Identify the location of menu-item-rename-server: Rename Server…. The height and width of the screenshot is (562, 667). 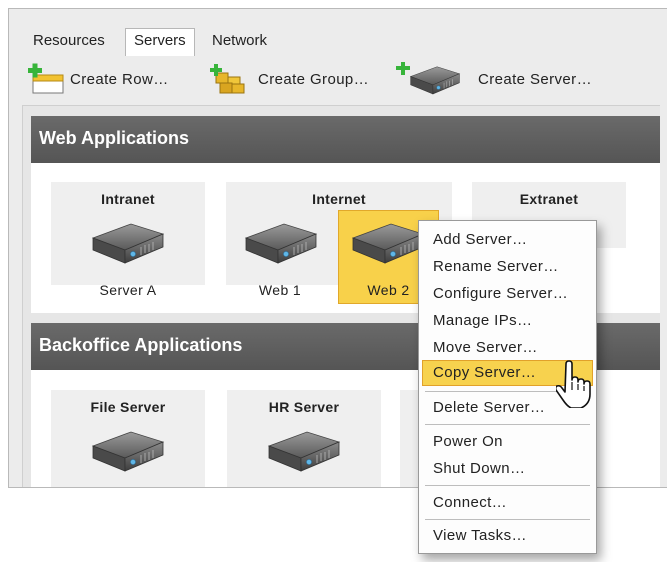
(496, 266).